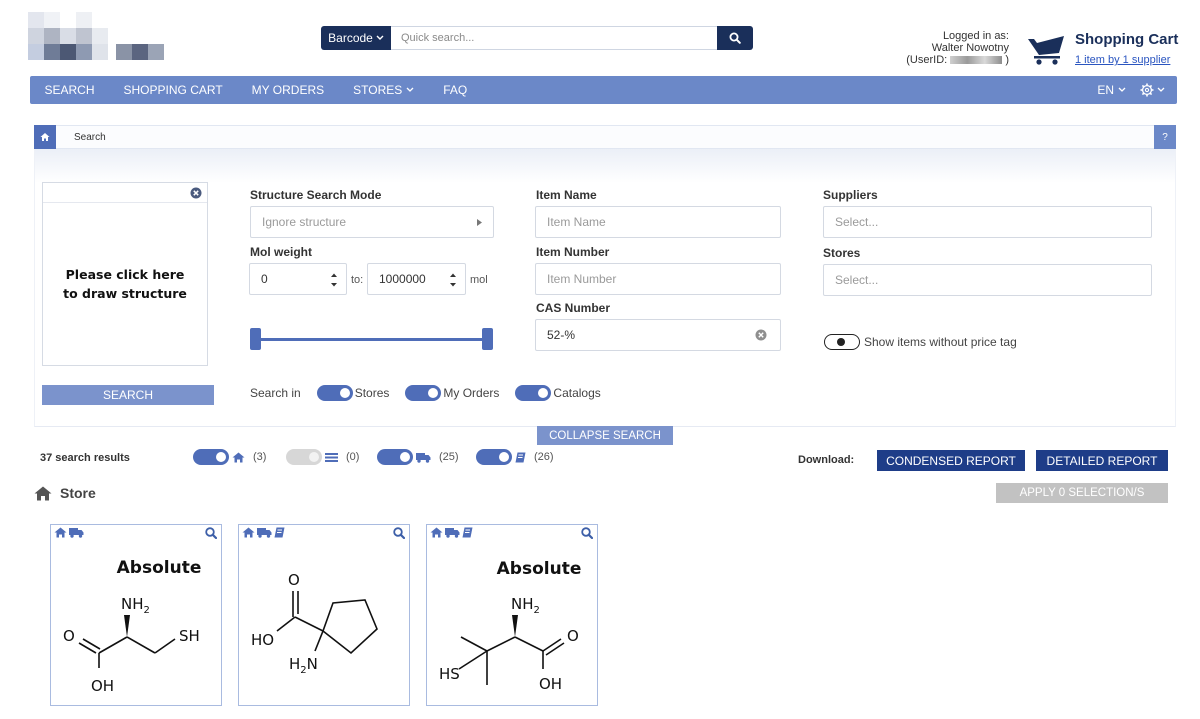 This screenshot has width=1200, height=719. What do you see at coordinates (533, 393) in the screenshot?
I see `toggle-search-catalogs` at bounding box center [533, 393].